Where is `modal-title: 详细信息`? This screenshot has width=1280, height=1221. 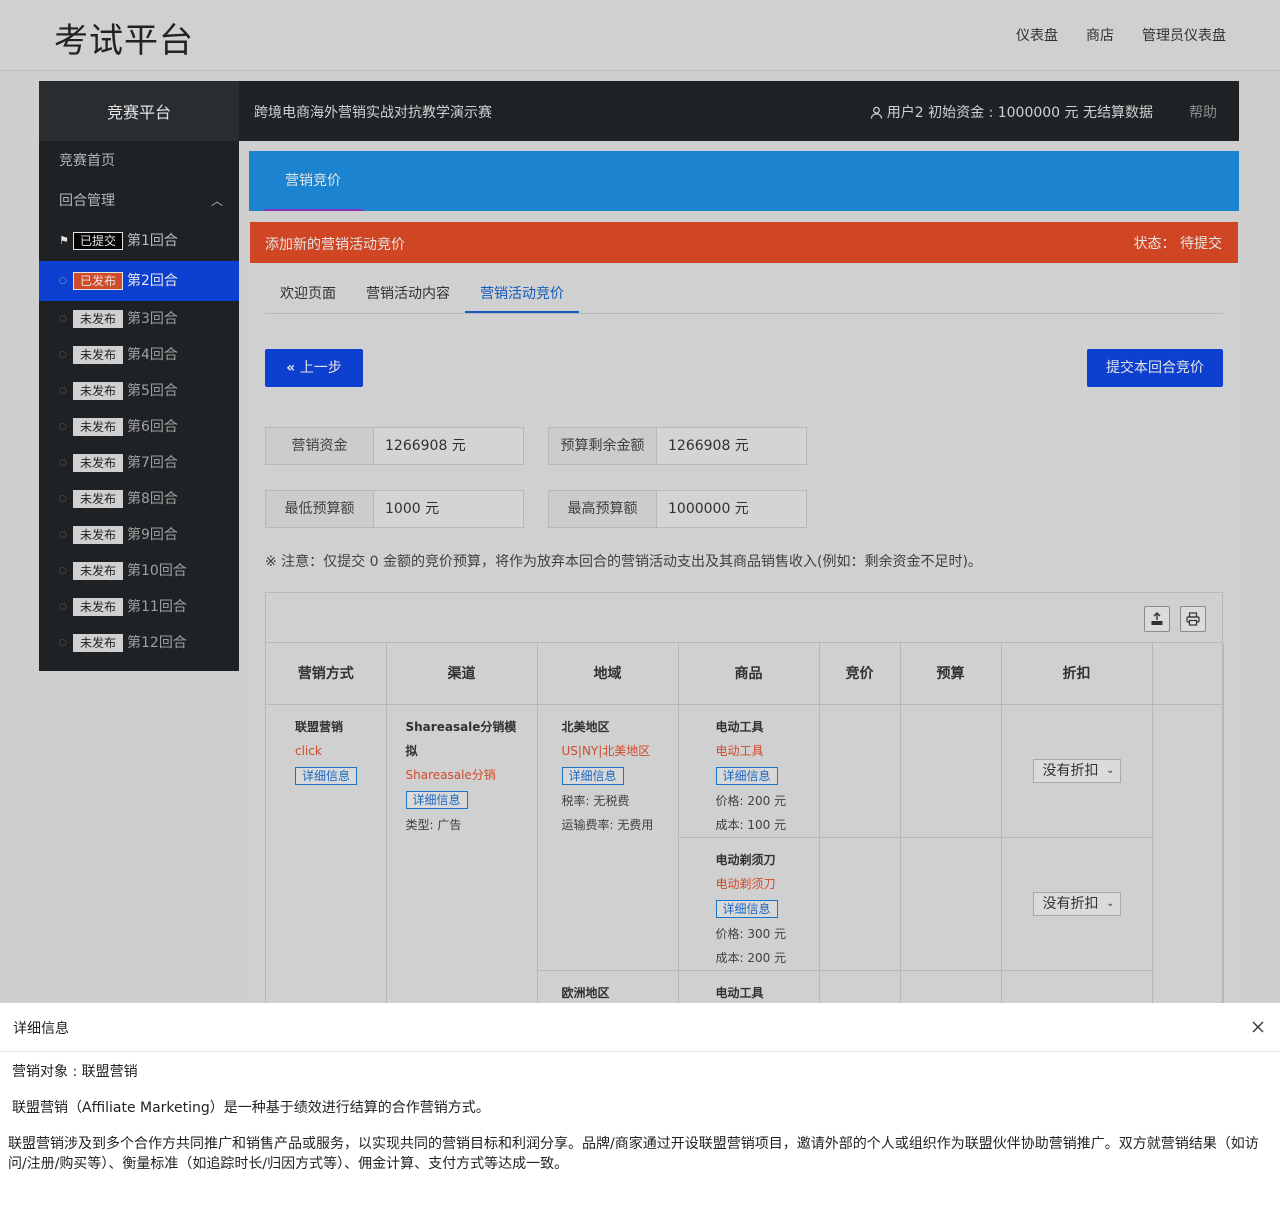 modal-title: 详细信息 is located at coordinates (41, 1029).